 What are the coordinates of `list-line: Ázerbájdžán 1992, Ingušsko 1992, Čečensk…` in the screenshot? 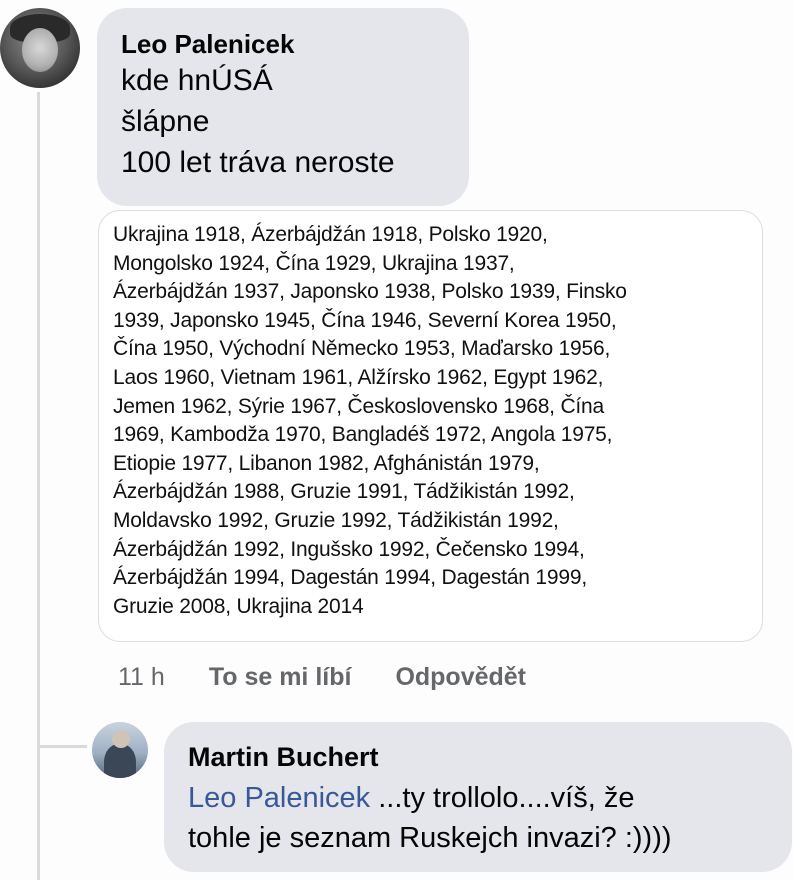 It's located at (349, 549).